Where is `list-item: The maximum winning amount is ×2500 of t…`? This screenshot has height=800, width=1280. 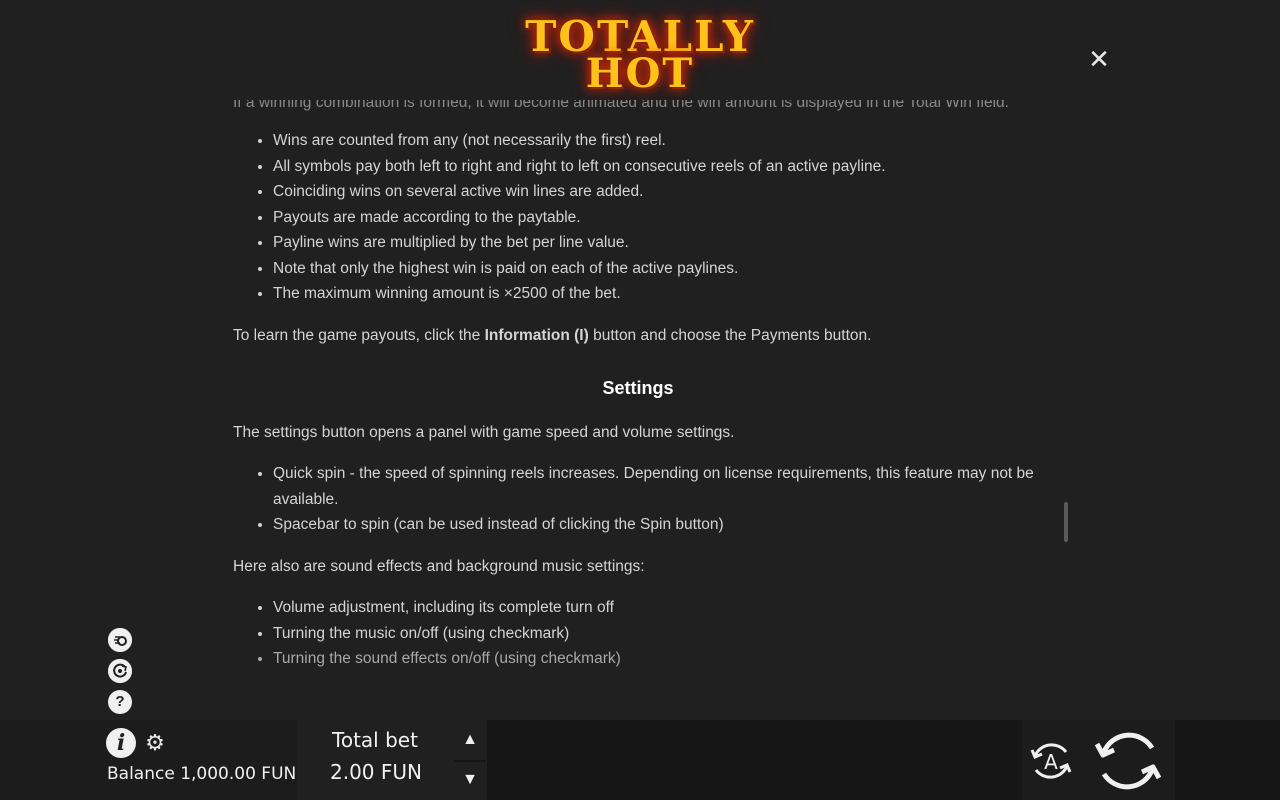 list-item: The maximum winning amount is ×2500 of t… is located at coordinates (658, 294).